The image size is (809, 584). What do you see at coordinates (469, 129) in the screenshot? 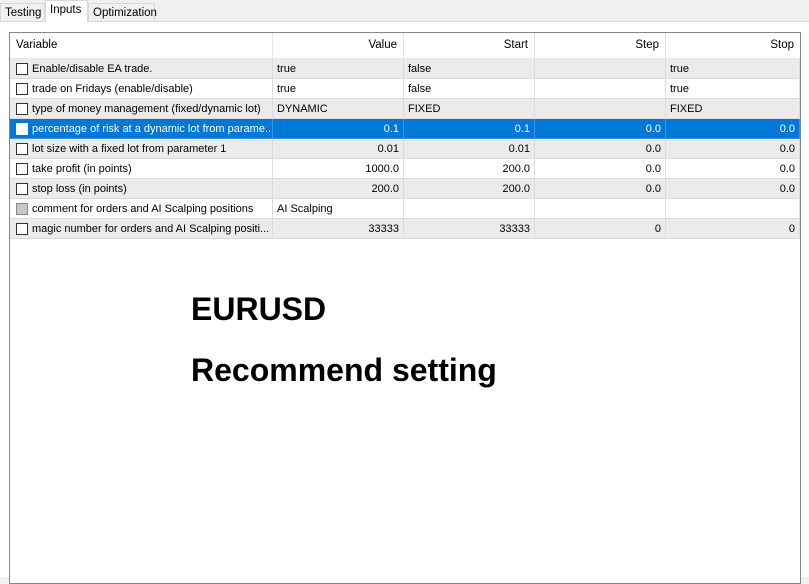
I see `start-cell: 0.1` at bounding box center [469, 129].